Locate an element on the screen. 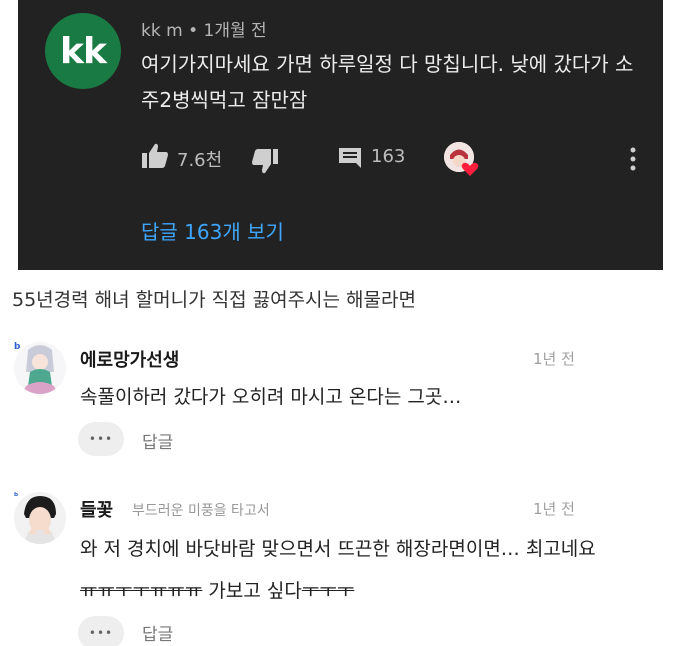 The image size is (686, 646). level-badge-icon: ᵇ is located at coordinates (16, 497).